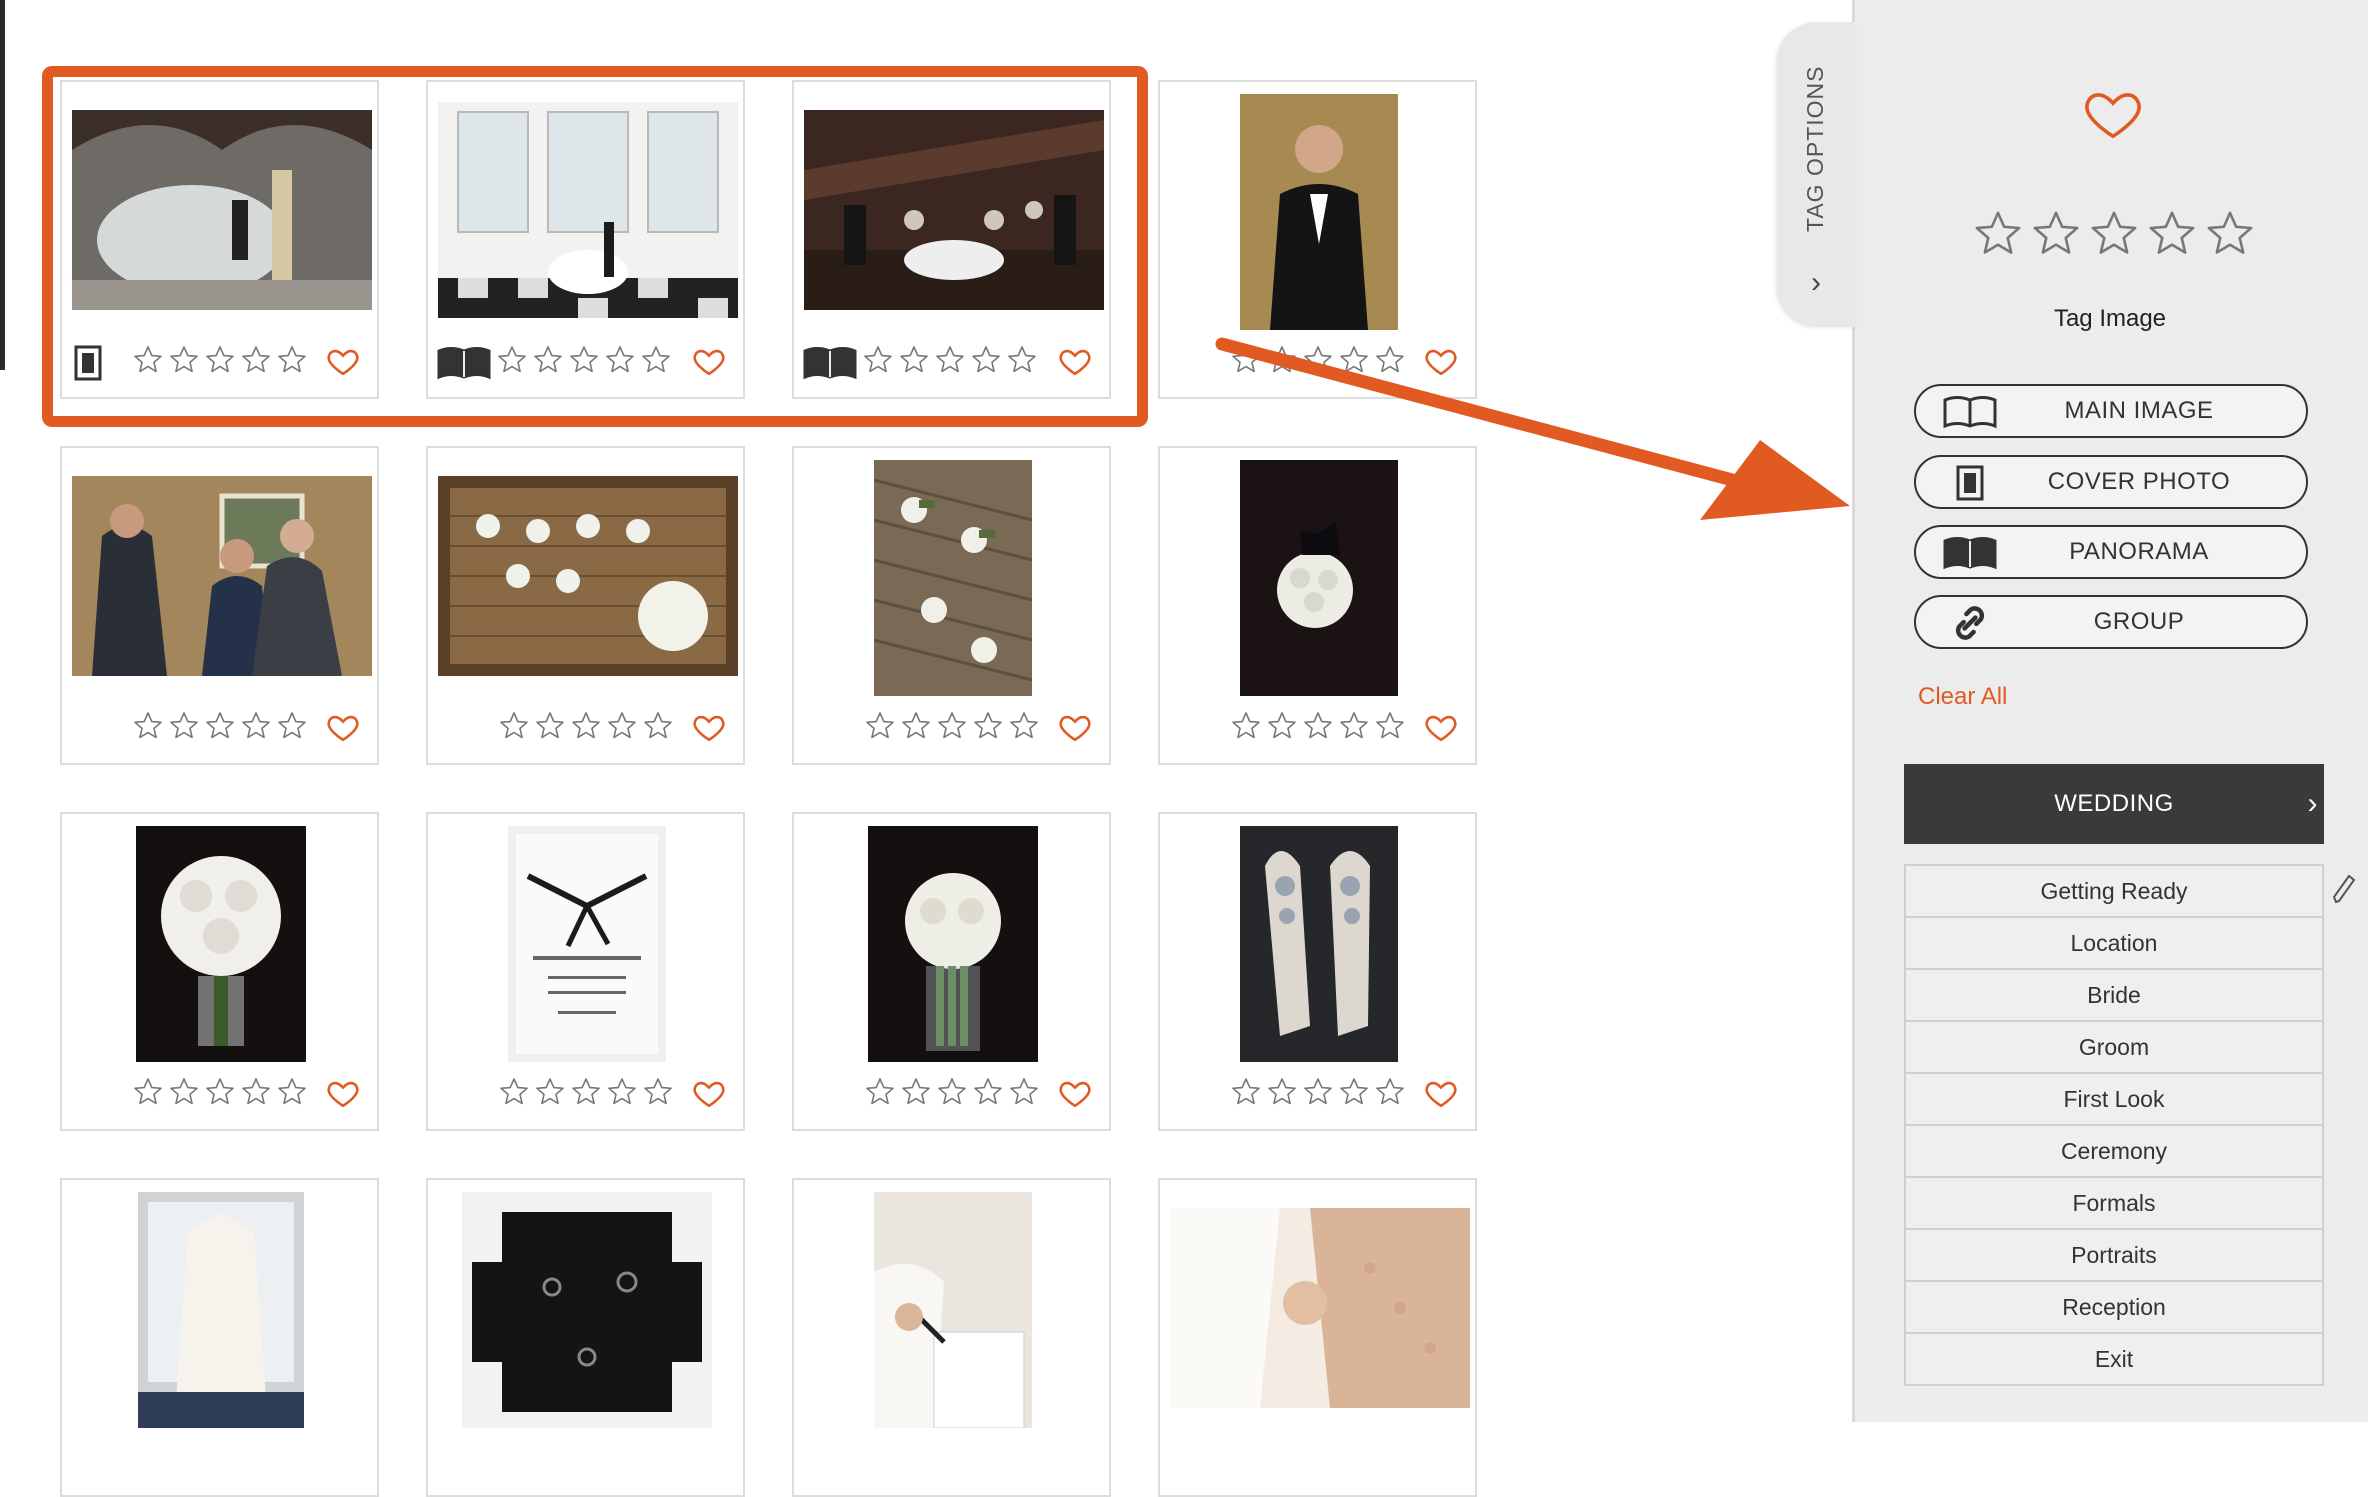  I want to click on main-image-button: MAIN IMAGE, so click(2111, 411).